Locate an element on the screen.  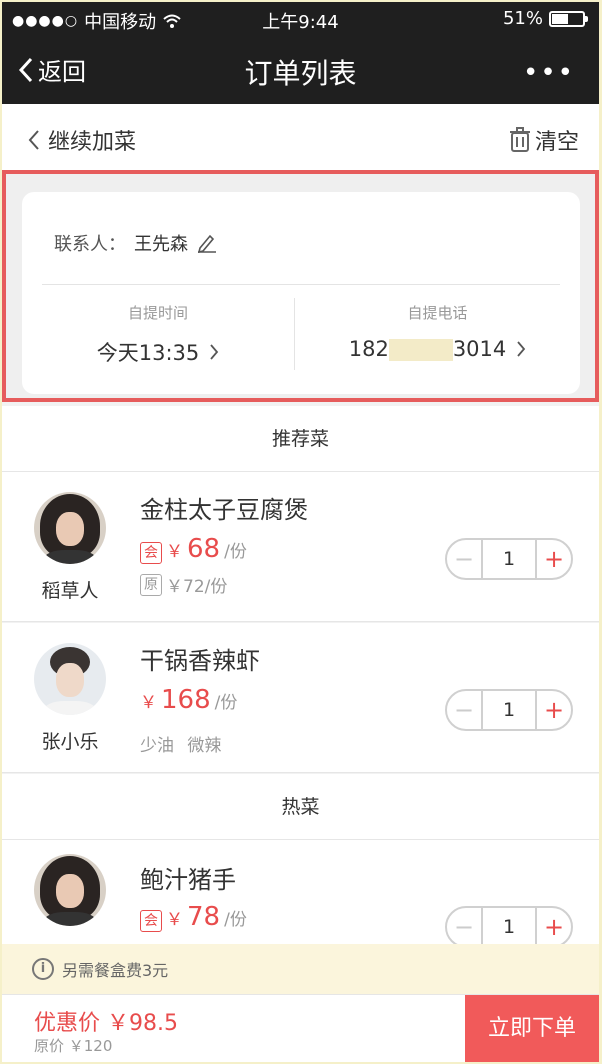
continue-label: 继续加菜 is located at coordinates (92, 142).